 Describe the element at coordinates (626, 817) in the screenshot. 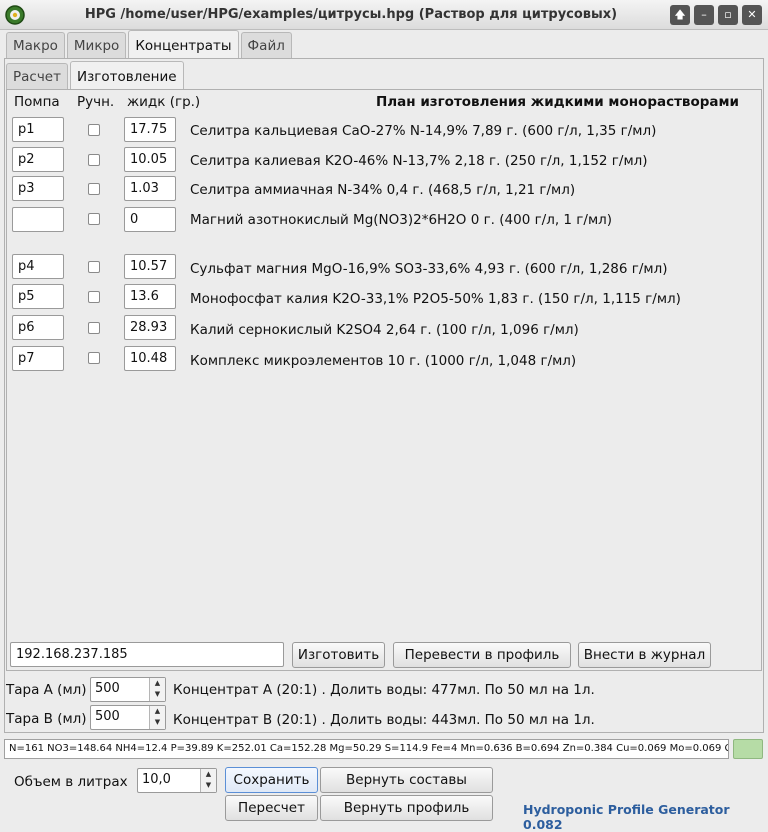

I see `app-brand: Hydroponic Profile Generator 0.082` at that location.